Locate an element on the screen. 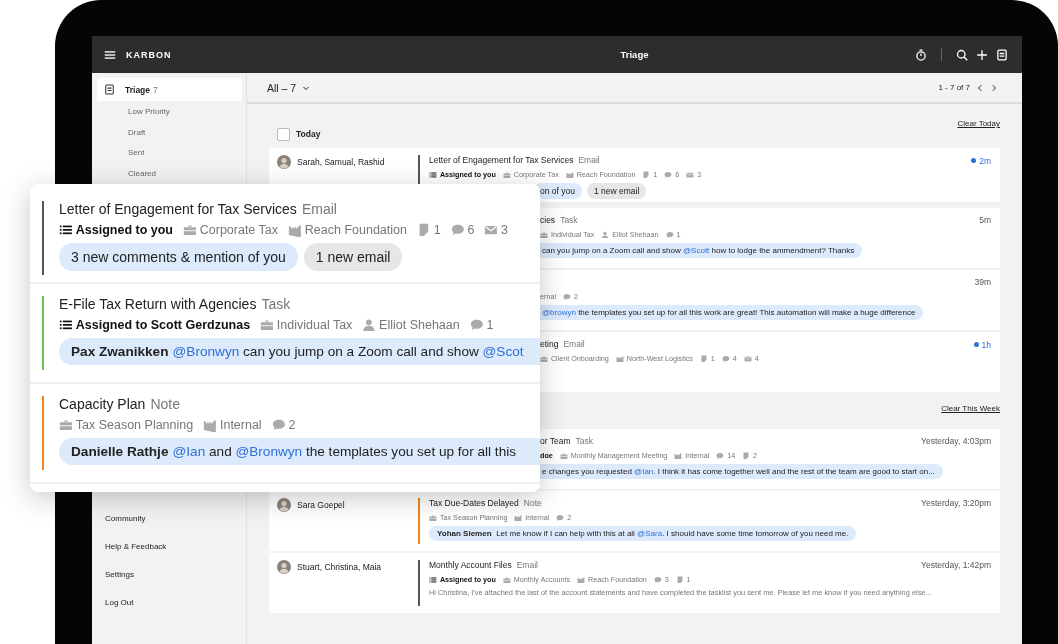 The width and height of the screenshot is (1058, 644). message-bubble: Pax Zwanikken @Bronwyn can you jump on a Zoom call and show @Scot is located at coordinates (299, 351).